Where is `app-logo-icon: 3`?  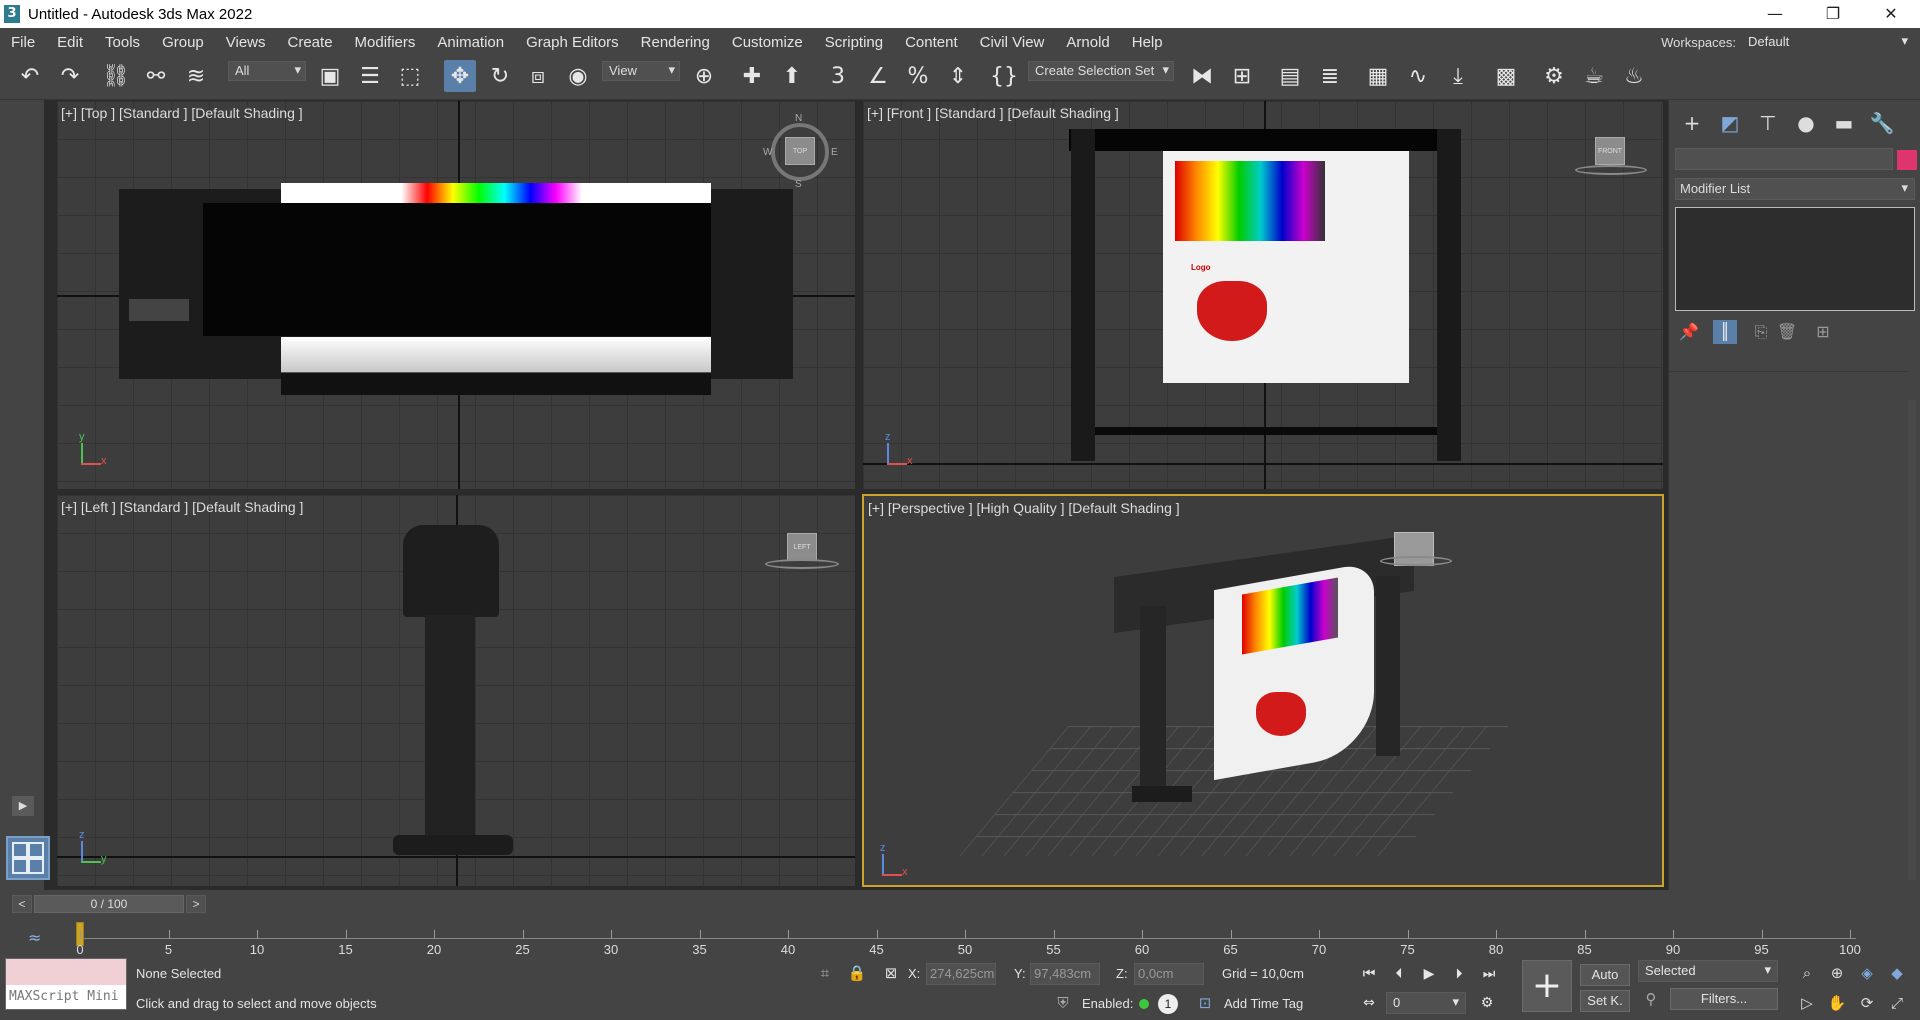
app-logo-icon: 3 is located at coordinates (12, 14).